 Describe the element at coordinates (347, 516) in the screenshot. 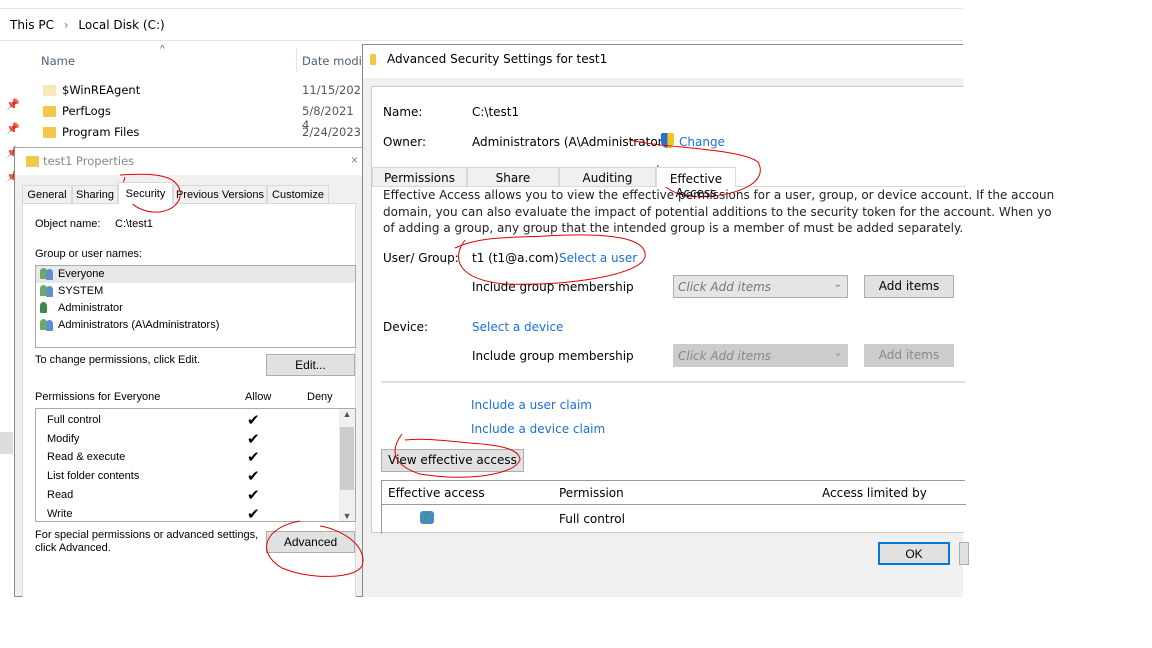

I see `scroll-down-icon: ▼` at that location.